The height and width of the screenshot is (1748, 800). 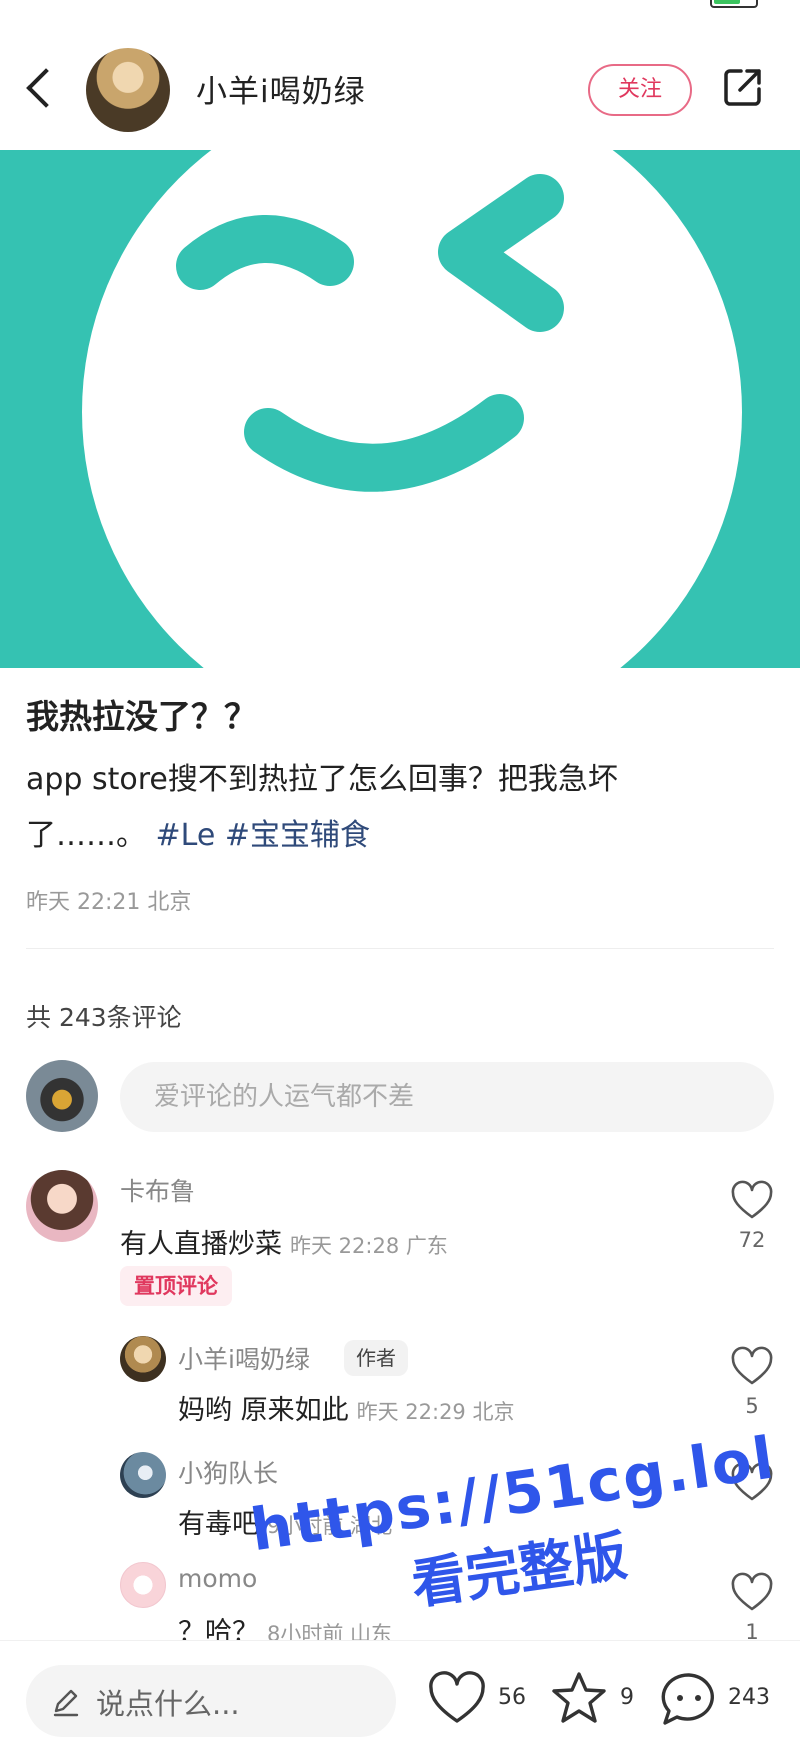 I want to click on comment-body: 有毒吧, so click(x=218, y=1524).